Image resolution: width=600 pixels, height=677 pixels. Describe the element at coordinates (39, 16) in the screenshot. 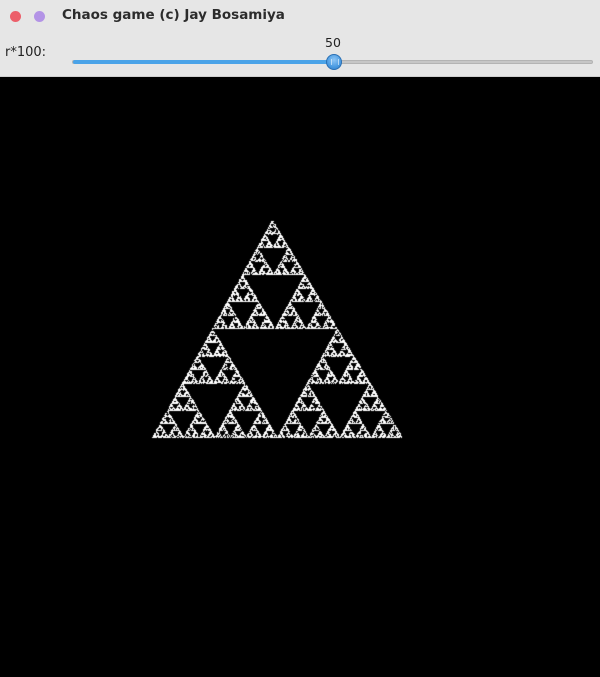

I see `minimize-button` at that location.